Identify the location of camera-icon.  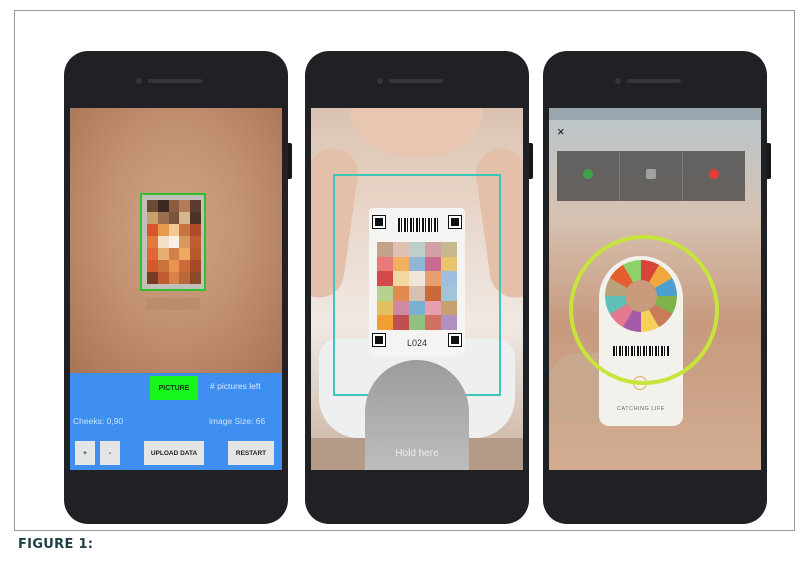
(588, 173).